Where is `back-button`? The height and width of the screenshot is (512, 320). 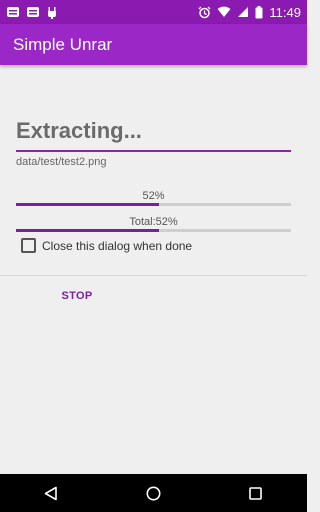 back-button is located at coordinates (51, 493).